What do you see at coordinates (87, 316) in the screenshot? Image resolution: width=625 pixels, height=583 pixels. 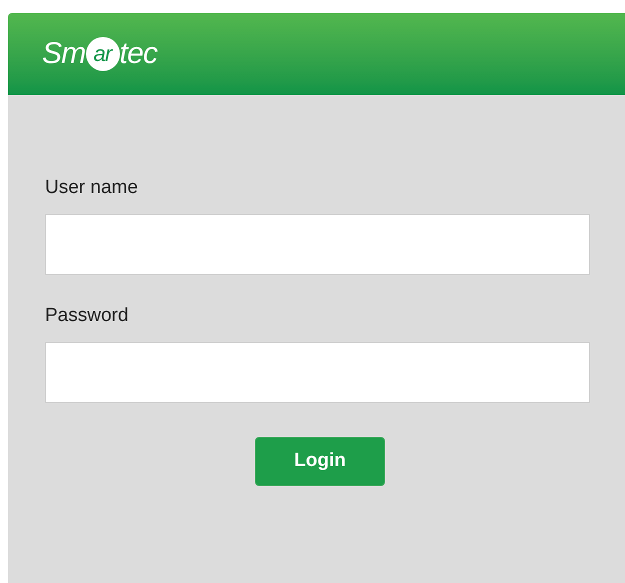 I see `field-label: Password` at bounding box center [87, 316].